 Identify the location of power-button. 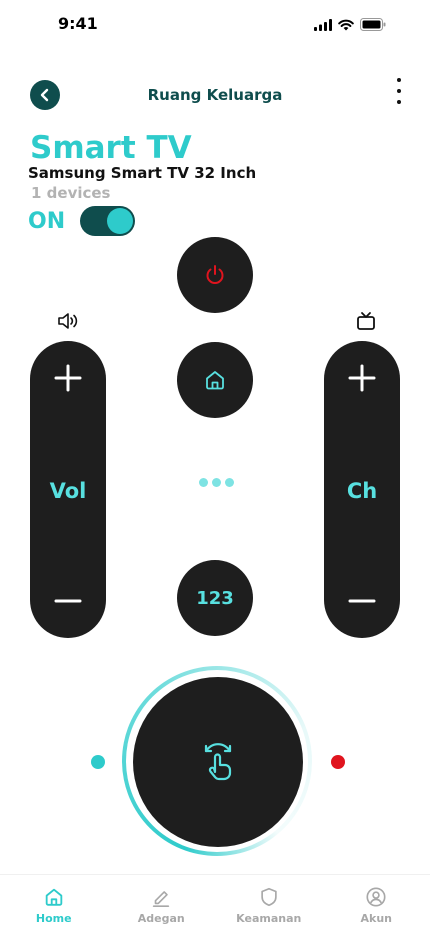
(215, 275).